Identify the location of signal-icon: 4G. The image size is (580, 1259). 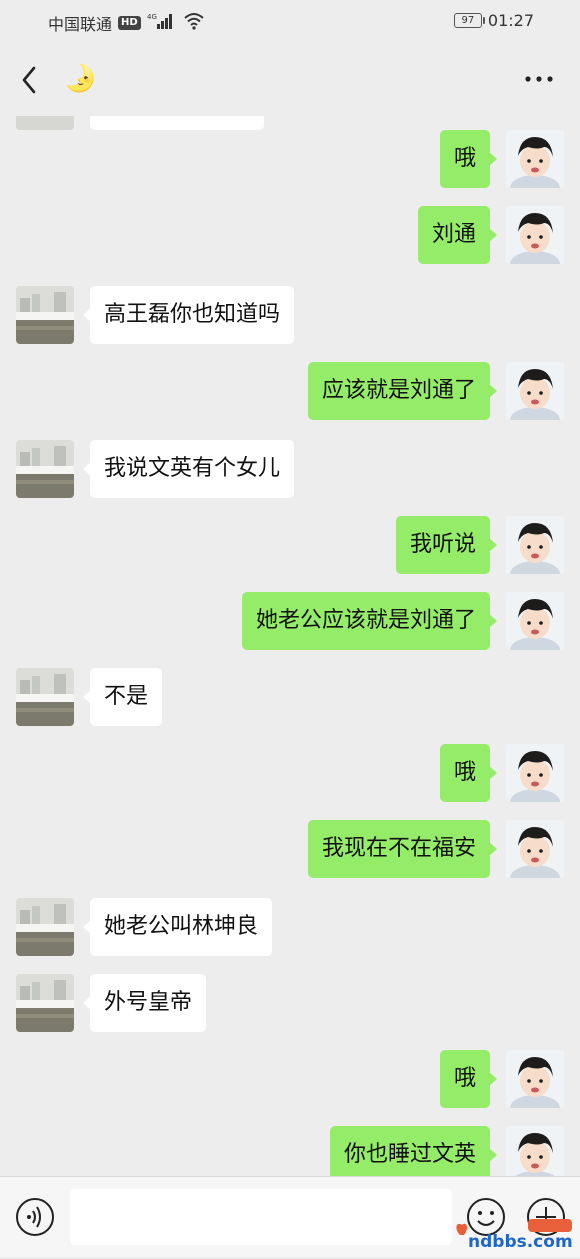
(162, 23).